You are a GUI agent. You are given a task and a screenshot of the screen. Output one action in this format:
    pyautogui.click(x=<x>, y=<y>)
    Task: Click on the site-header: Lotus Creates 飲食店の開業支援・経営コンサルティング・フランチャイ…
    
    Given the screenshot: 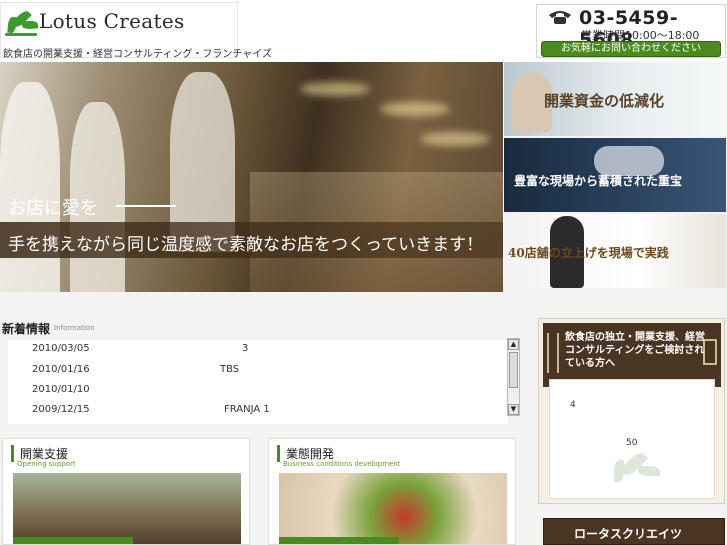 What is the action you would take?
    pyautogui.click(x=363, y=31)
    